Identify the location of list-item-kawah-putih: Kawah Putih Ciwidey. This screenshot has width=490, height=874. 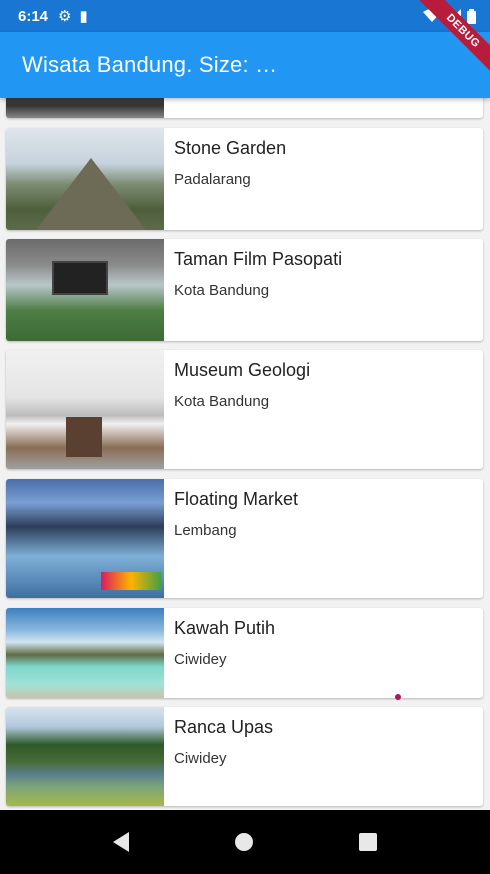
(244, 653).